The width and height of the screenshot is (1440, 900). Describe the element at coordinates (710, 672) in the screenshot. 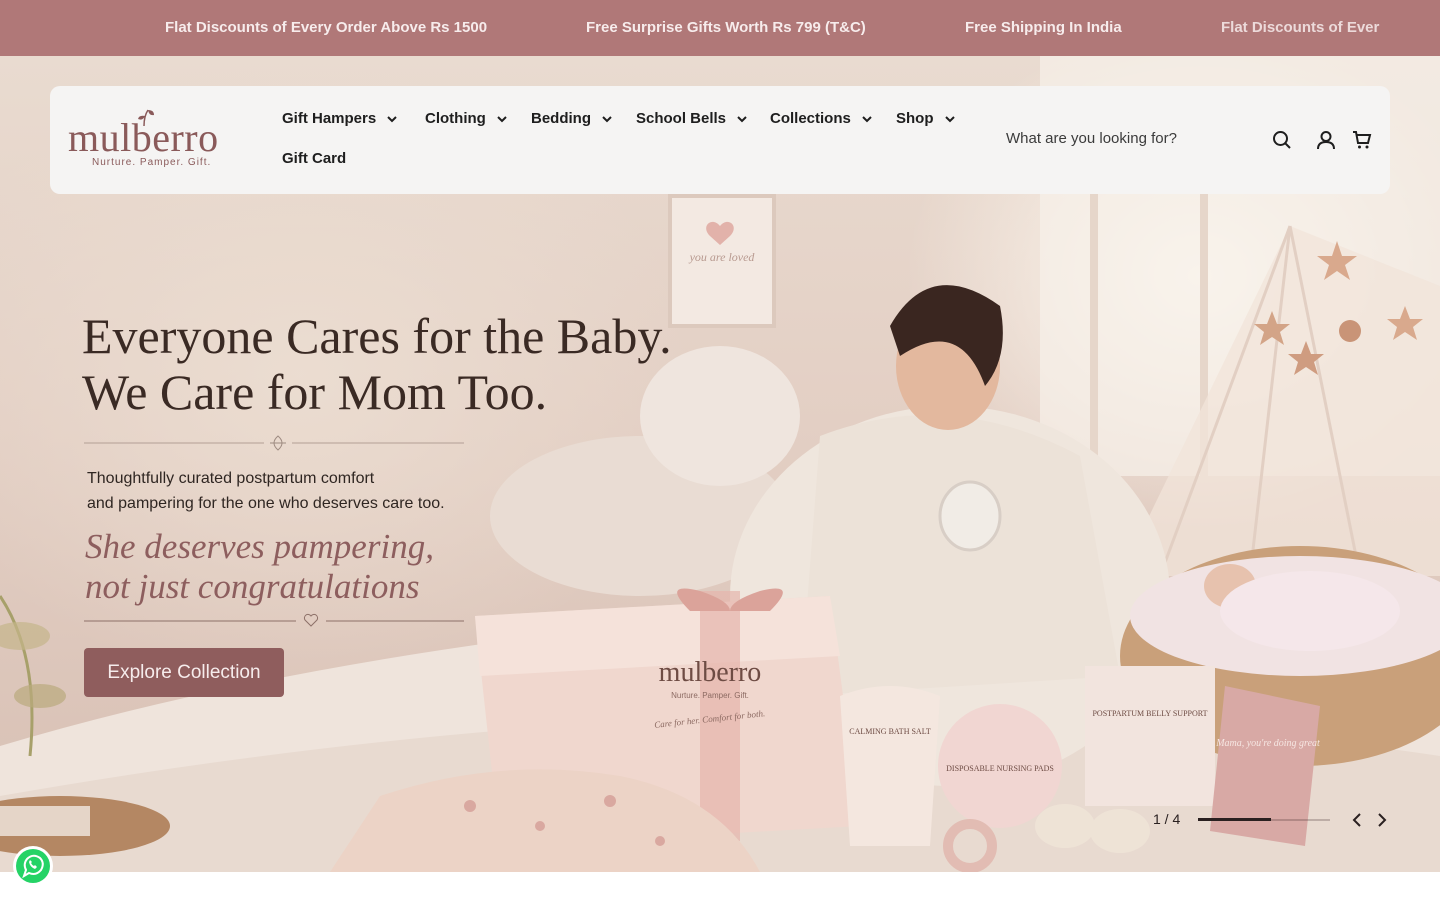

I see `box-brand: mulberro` at that location.